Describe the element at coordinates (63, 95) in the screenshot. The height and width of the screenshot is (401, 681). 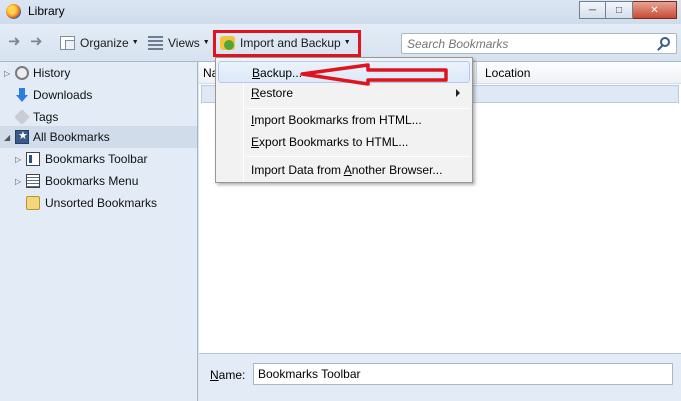
I see `sidebar-item-label: Downloads` at that location.